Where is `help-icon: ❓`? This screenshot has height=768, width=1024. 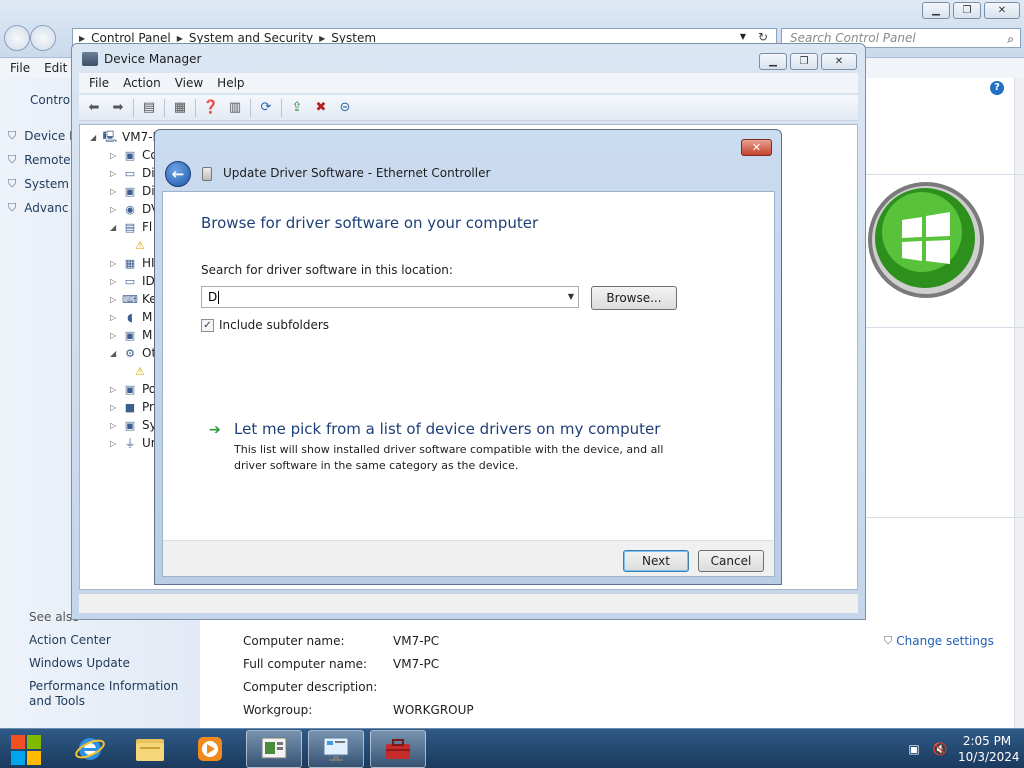 help-icon: ❓ is located at coordinates (211, 108).